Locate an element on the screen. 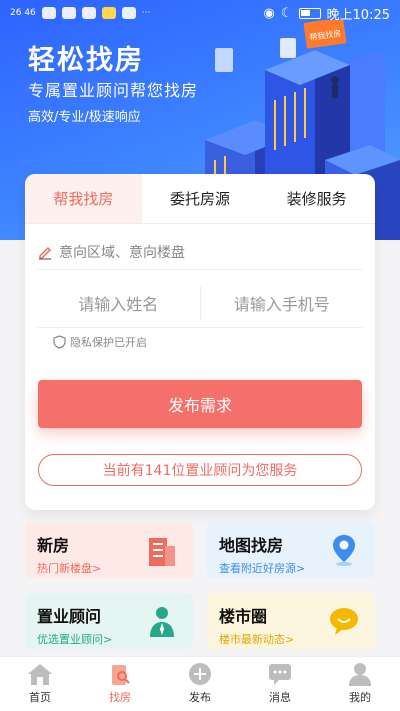  privacy-note: 隐私保护已开启 is located at coordinates (100, 342).